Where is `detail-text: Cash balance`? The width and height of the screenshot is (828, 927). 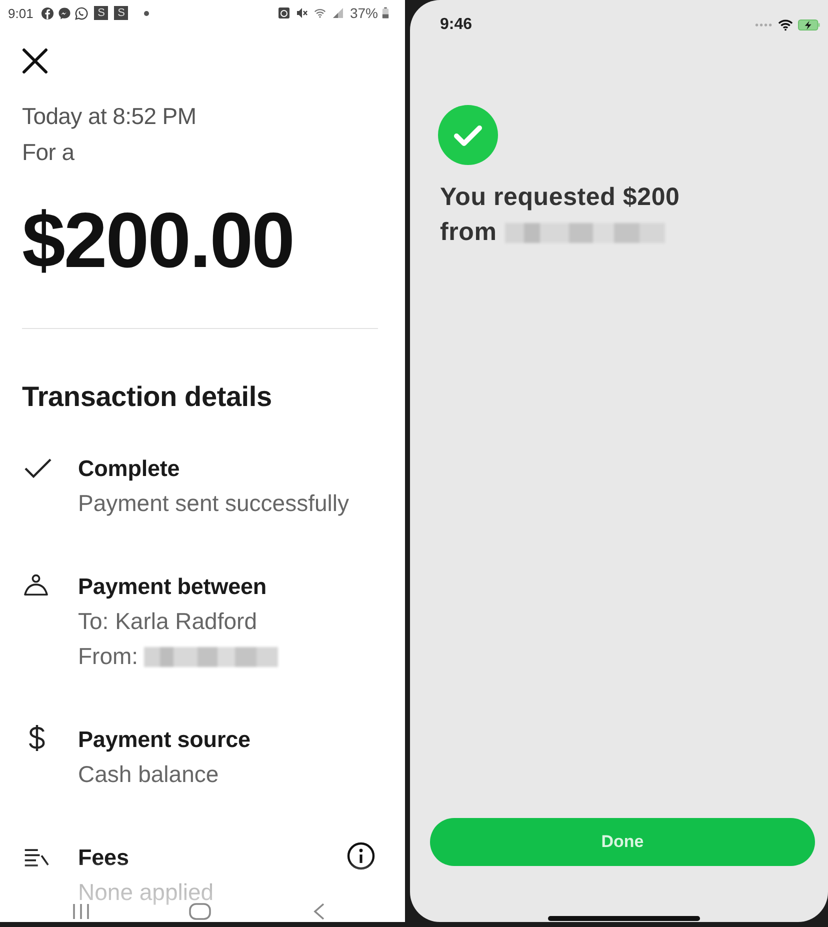
detail-text: Cash balance is located at coordinates (148, 774).